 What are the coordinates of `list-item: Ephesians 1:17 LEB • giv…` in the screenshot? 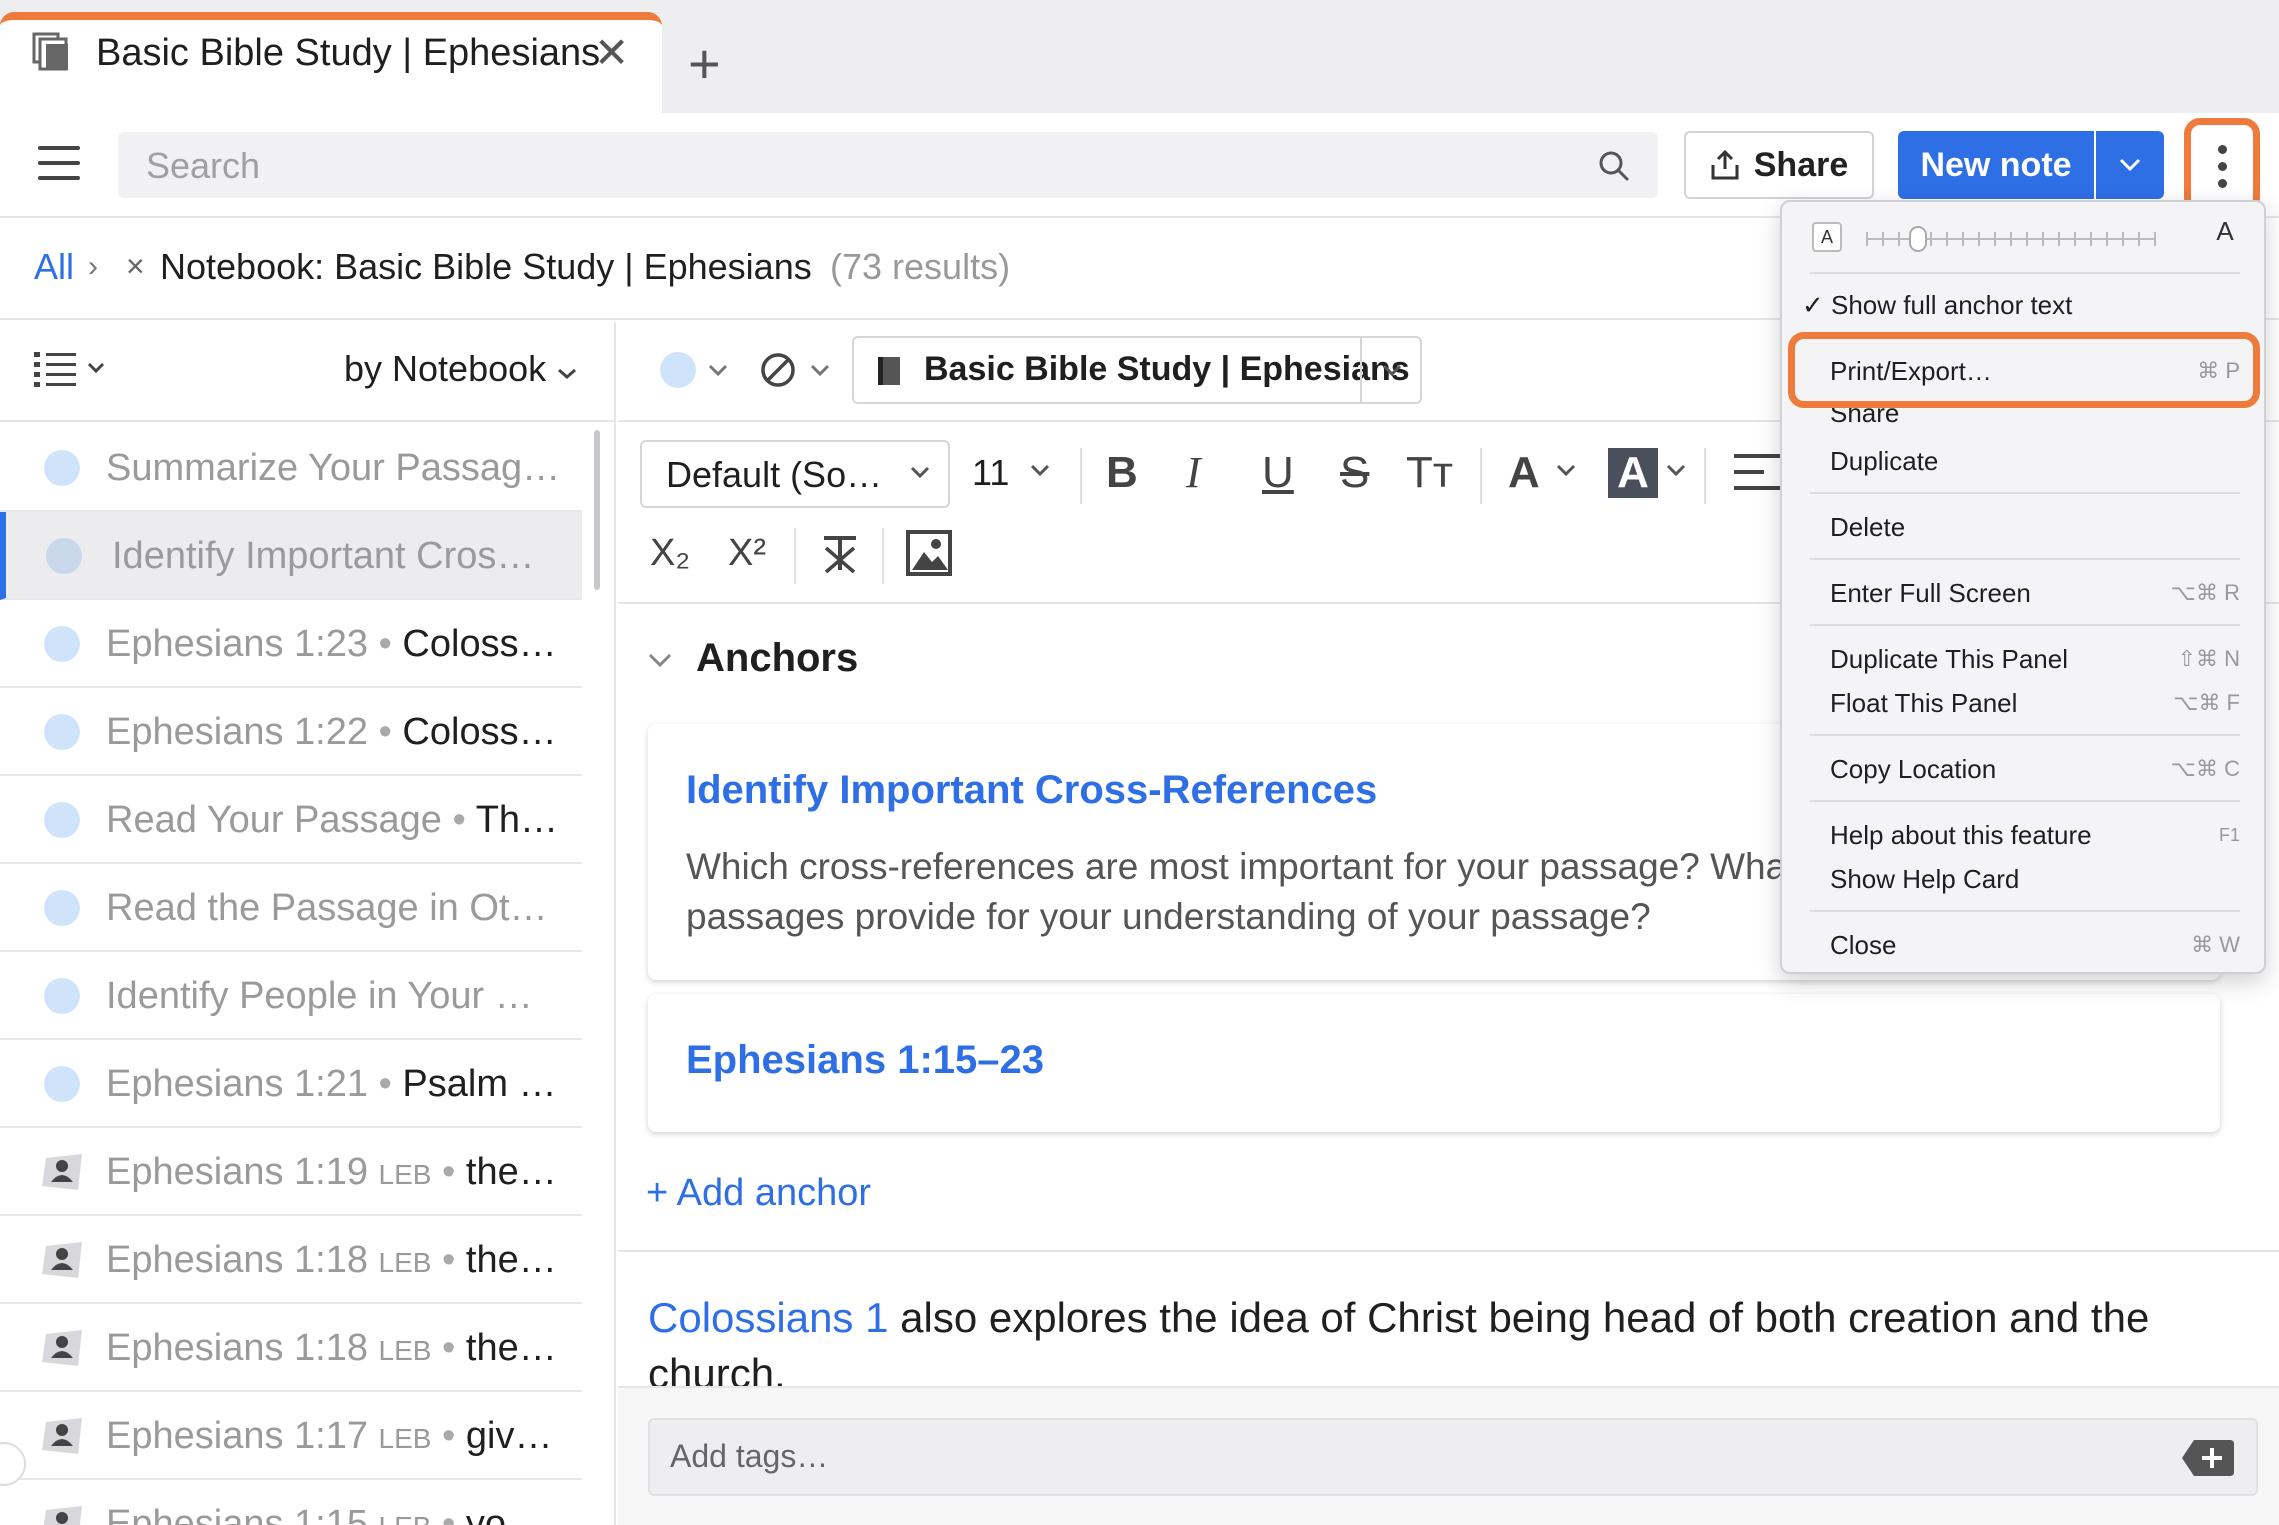 It's located at (291, 1436).